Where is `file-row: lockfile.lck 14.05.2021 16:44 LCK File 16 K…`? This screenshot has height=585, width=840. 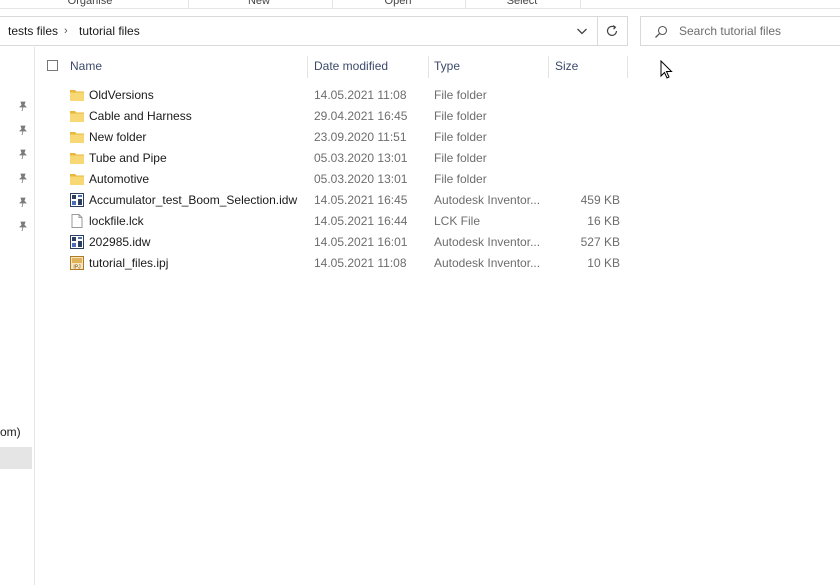 file-row: lockfile.lck 14.05.2021 16:44 LCK File 16 K… is located at coordinates (332, 221).